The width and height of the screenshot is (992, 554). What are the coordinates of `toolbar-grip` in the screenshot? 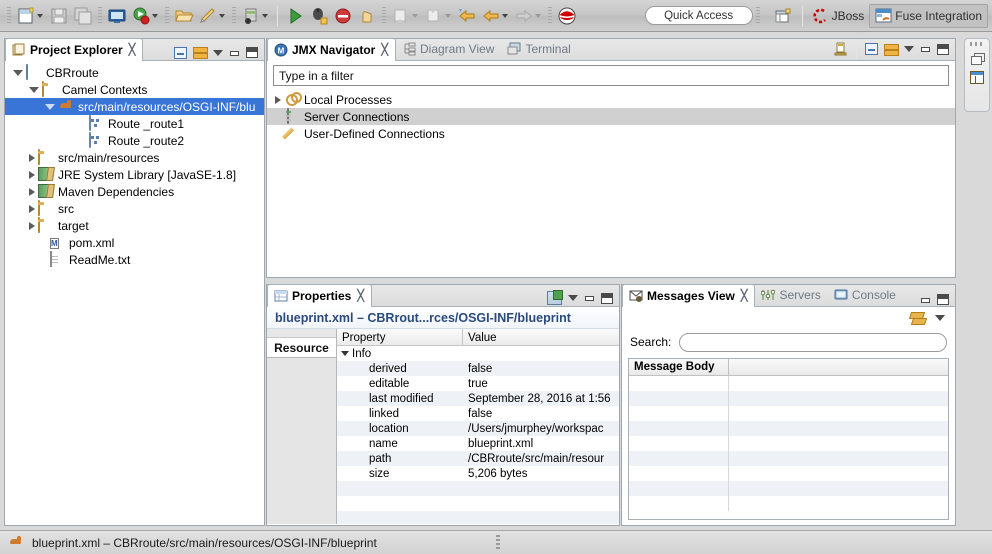 It's located at (9, 15).